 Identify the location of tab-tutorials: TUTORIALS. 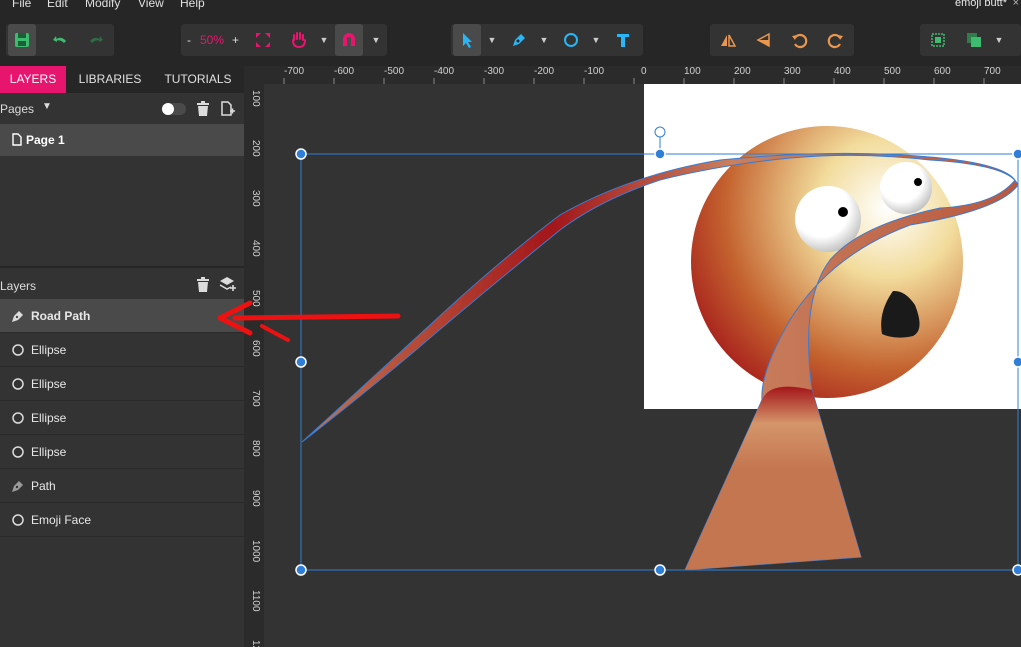
(198, 79).